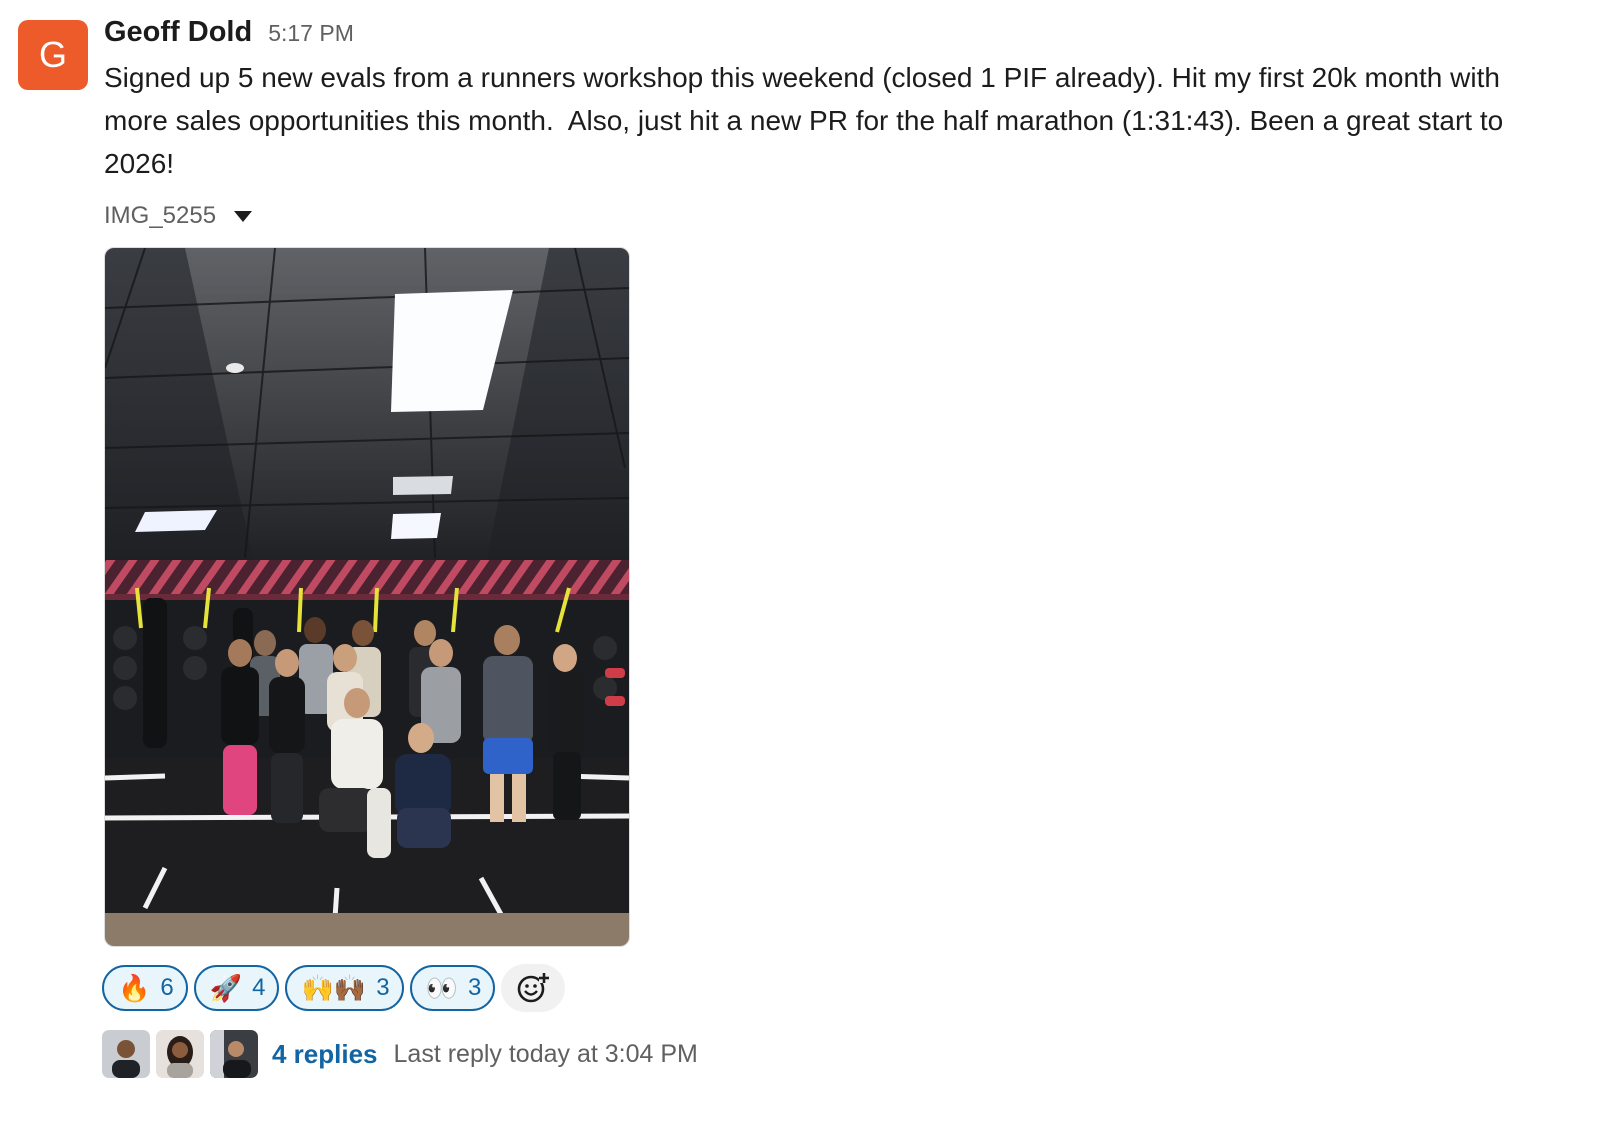 The width and height of the screenshot is (1606, 1126). Describe the element at coordinates (325, 1054) in the screenshot. I see `replies-link: 4 replies` at that location.